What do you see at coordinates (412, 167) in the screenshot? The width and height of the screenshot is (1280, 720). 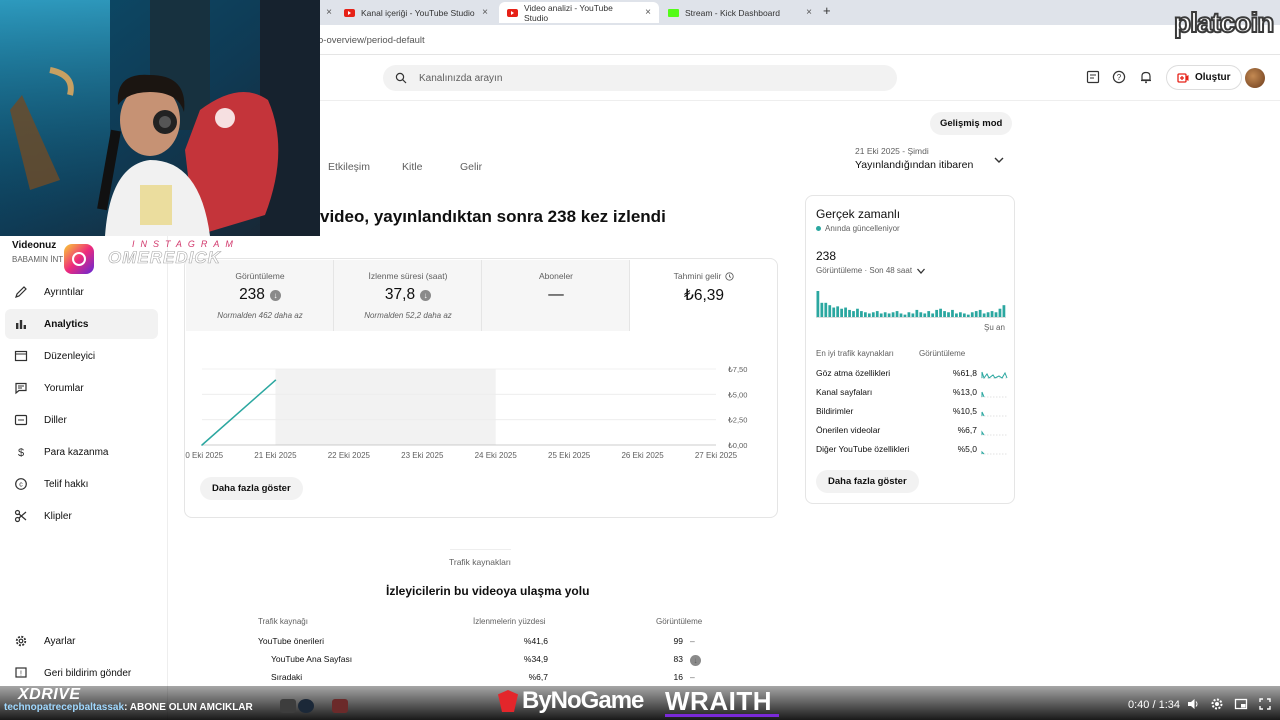 I see `tab-audience: Kitle` at bounding box center [412, 167].